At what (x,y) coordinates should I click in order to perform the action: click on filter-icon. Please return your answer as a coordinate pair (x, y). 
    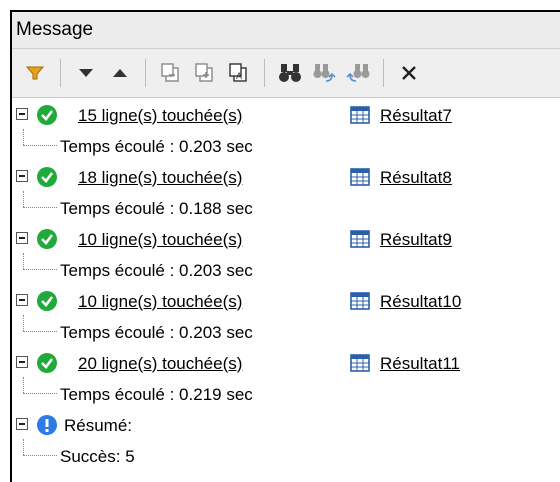
    Looking at the image, I should click on (35, 73).